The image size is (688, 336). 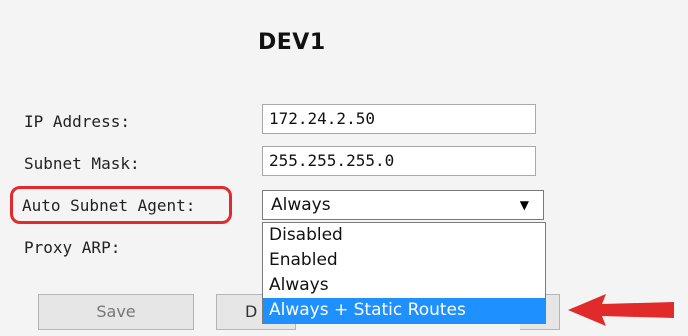 I want to click on auto-subnet-agent-selected-value: Always, so click(x=301, y=205).